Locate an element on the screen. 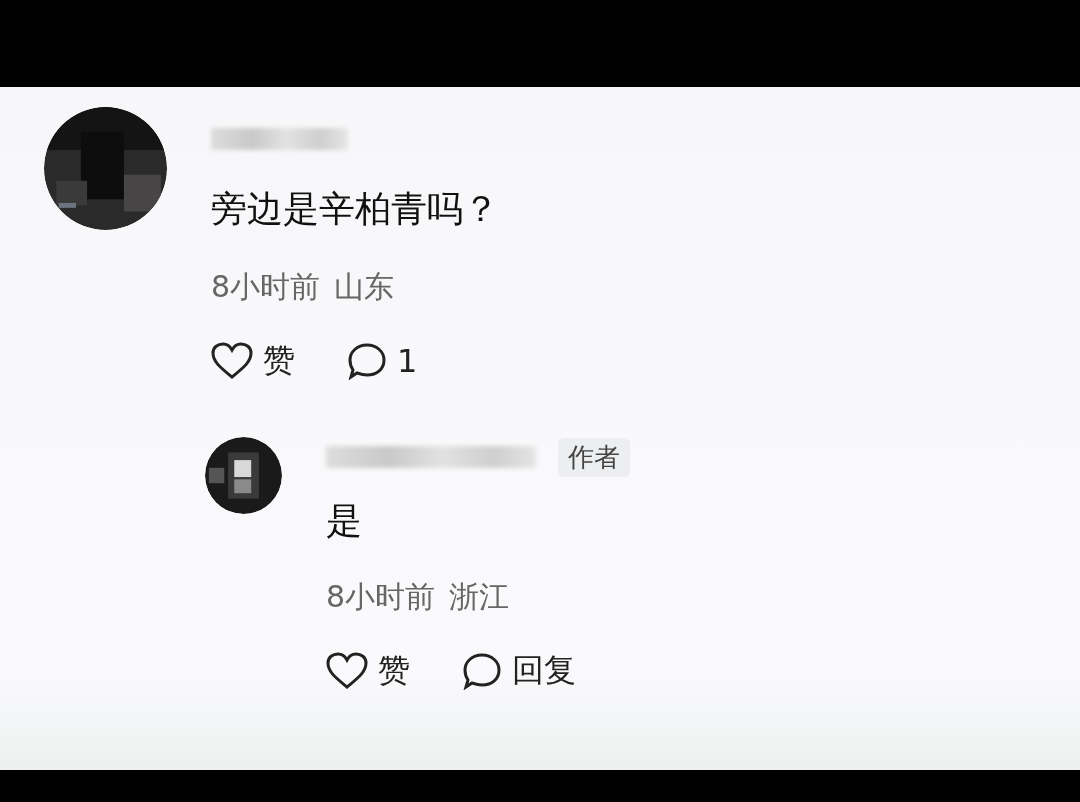 The height and width of the screenshot is (802, 1080). comment-location: 山东 is located at coordinates (364, 287).